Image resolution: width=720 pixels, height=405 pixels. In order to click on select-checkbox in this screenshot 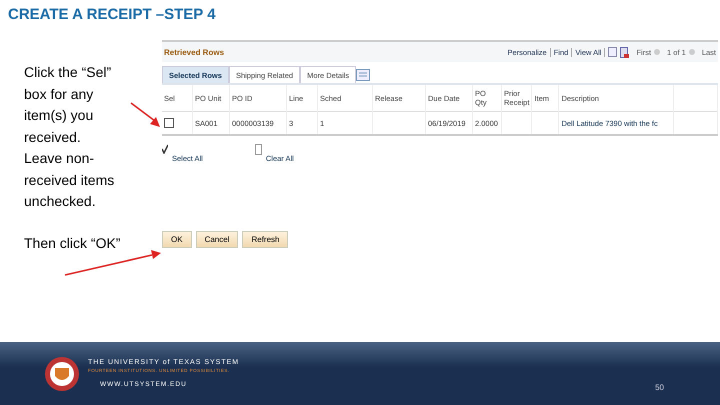, I will do `click(169, 123)`.